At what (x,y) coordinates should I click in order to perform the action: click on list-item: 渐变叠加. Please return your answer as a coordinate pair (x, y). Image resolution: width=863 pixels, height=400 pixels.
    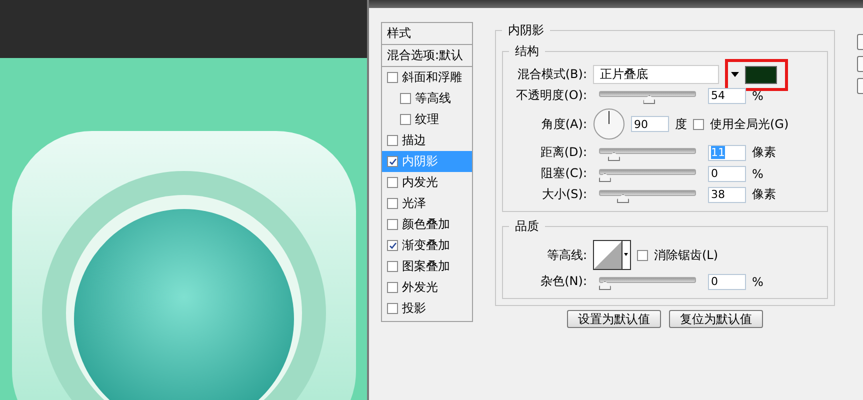
    Looking at the image, I should click on (427, 245).